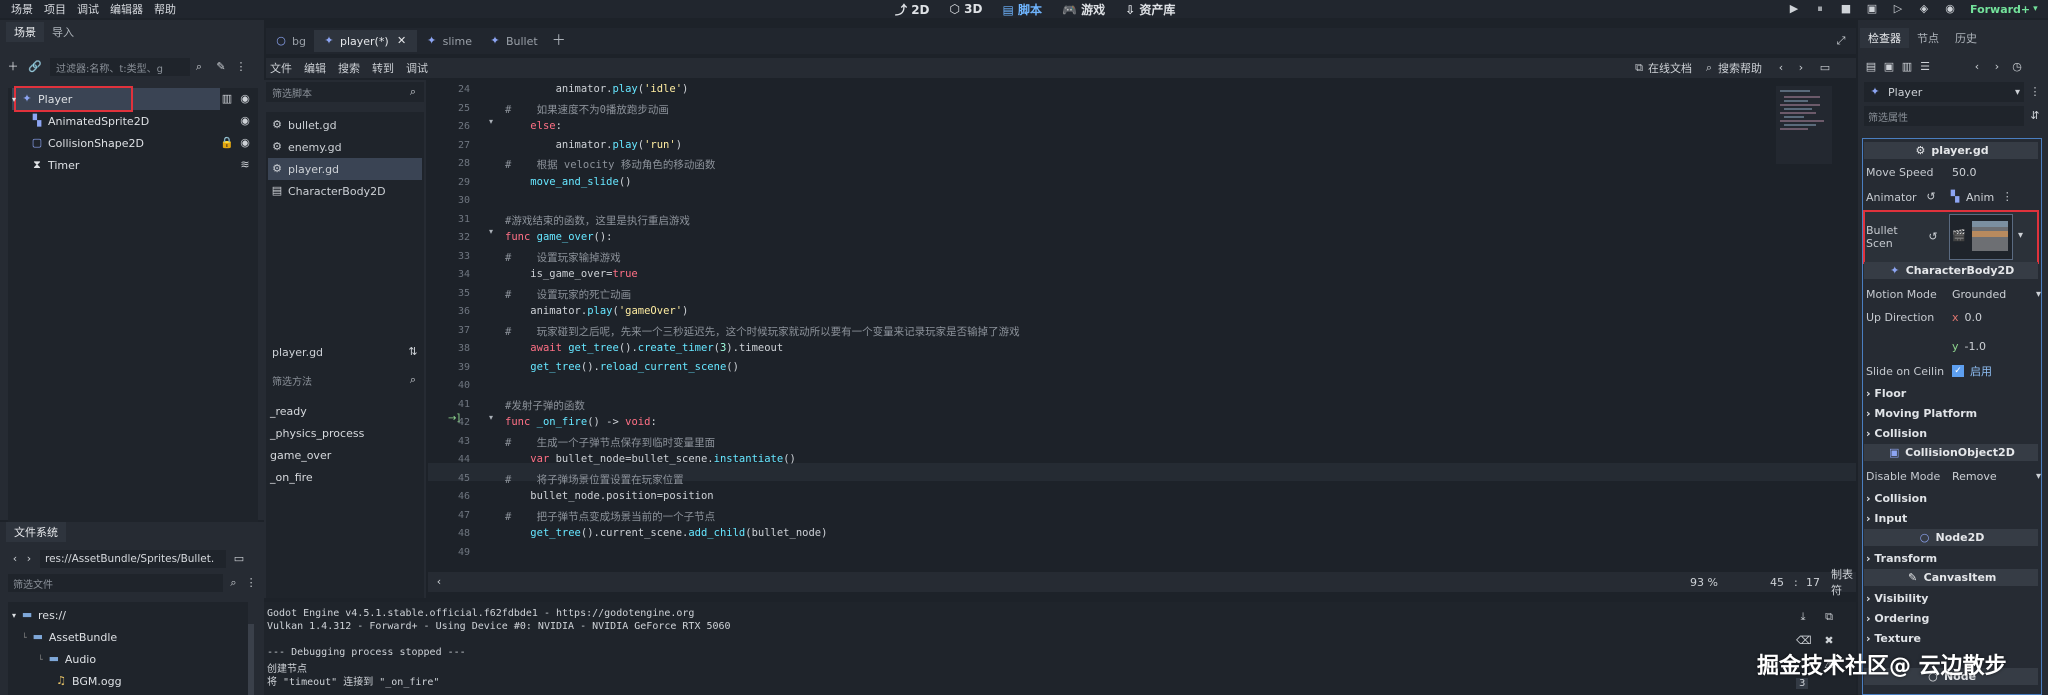  I want to click on motion-mode-dropdown: Grounded, so click(1979, 294).